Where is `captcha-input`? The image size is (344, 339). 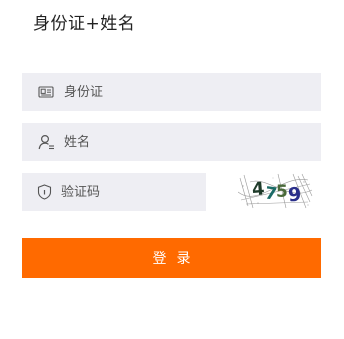 captcha-input is located at coordinates (146, 192).